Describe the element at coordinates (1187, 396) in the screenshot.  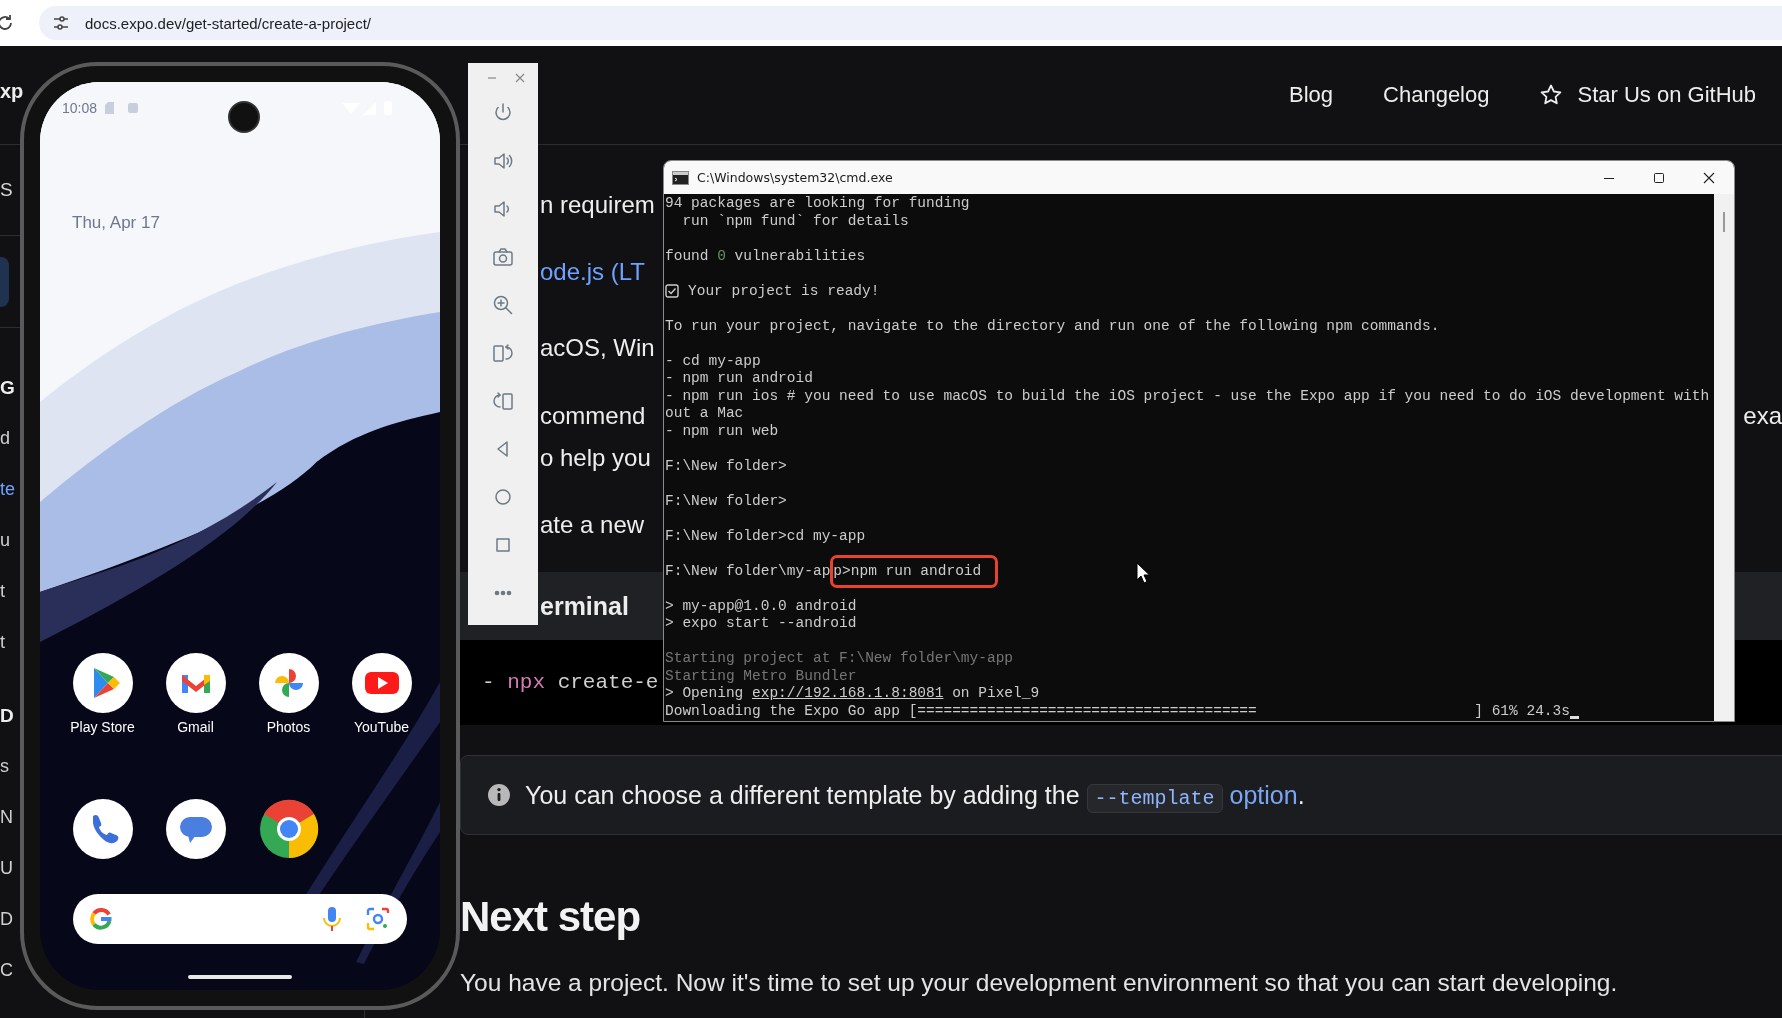
I see `terminal-line: - npm run ios # you need to use macOS to build the iOS project - use the Expo app if you need to do iOS development with` at that location.